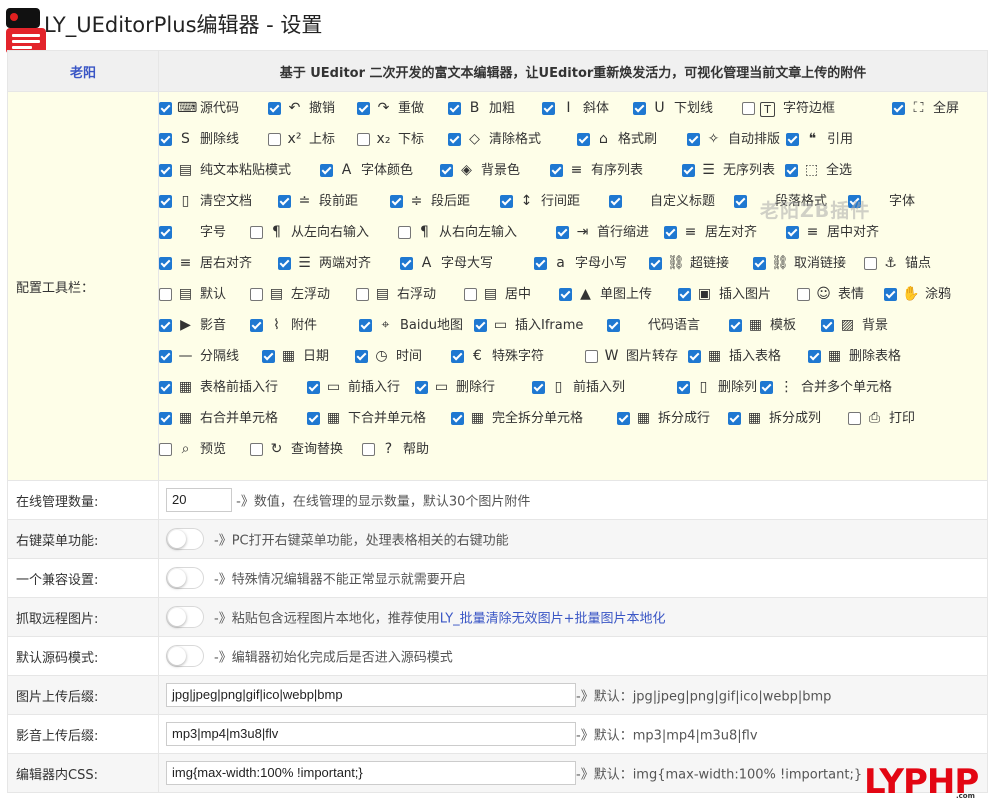  Describe the element at coordinates (185, 617) in the screenshot. I see `remote-image-toggle` at that location.